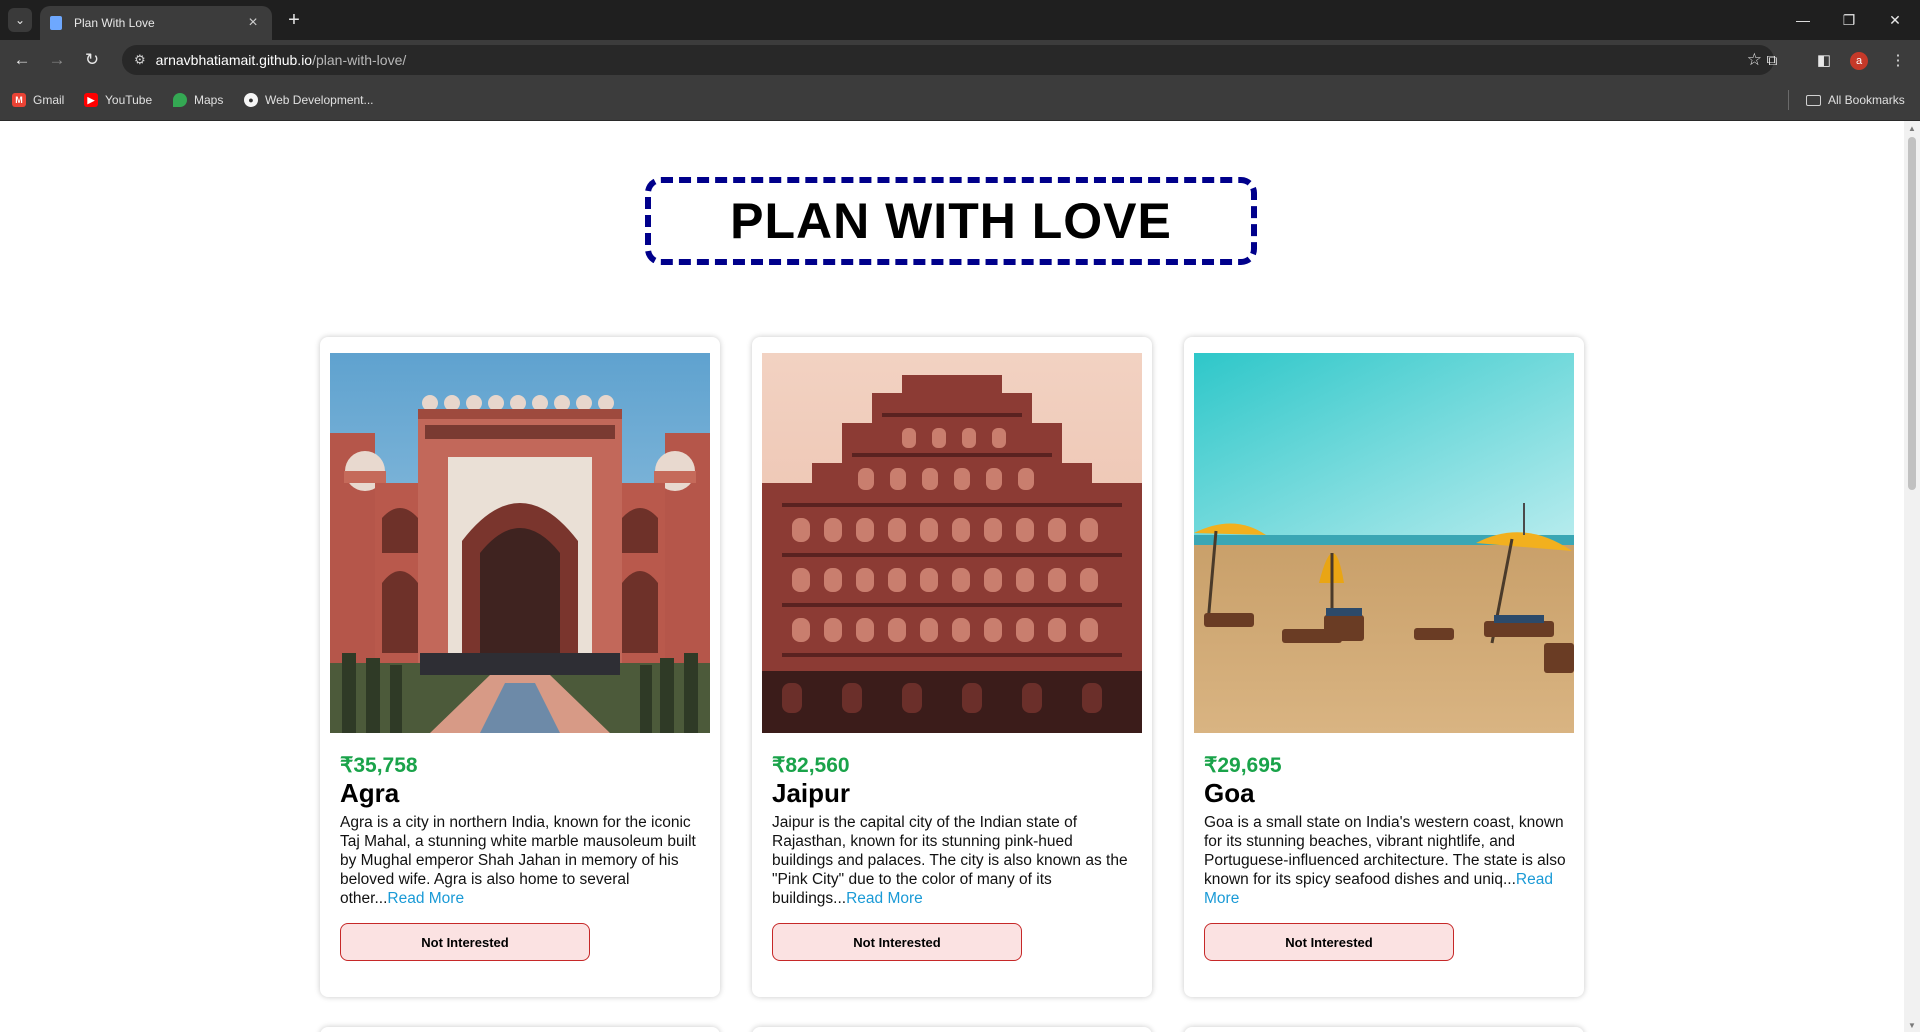  Describe the element at coordinates (57, 60) in the screenshot. I see `forward-icon: →` at that location.